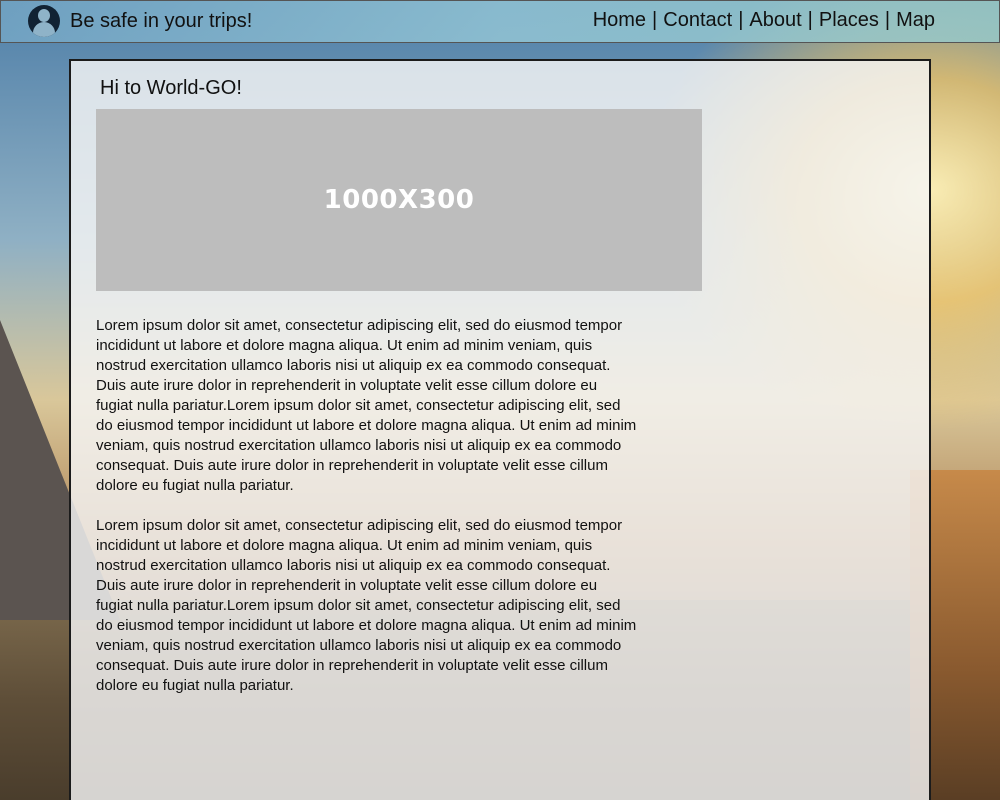 Image resolution: width=1000 pixels, height=800 pixels. I want to click on nav-link-places: Places, so click(849, 20).